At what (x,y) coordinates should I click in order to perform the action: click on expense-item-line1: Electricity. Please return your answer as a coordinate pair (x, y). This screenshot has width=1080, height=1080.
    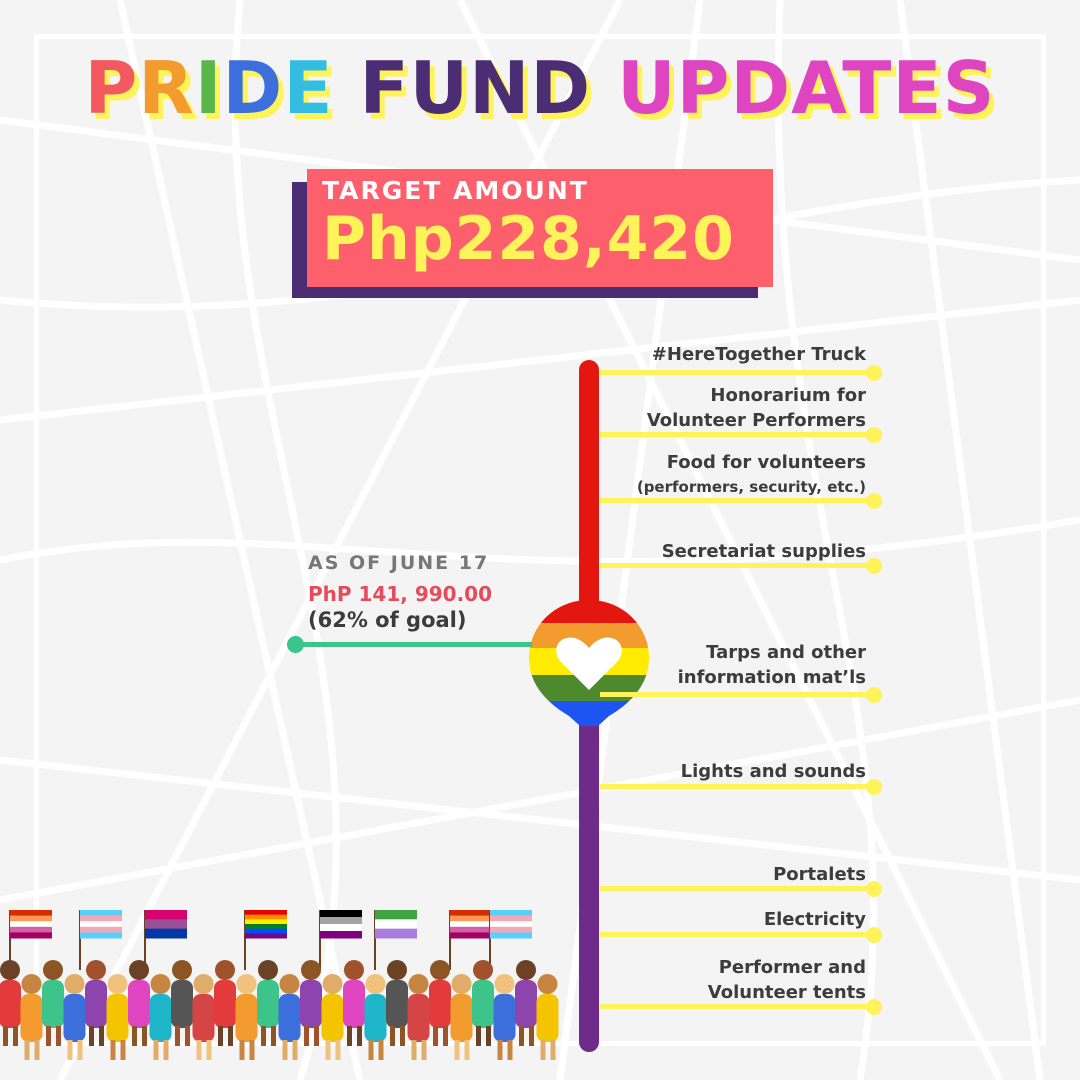
    Looking at the image, I should click on (814, 919).